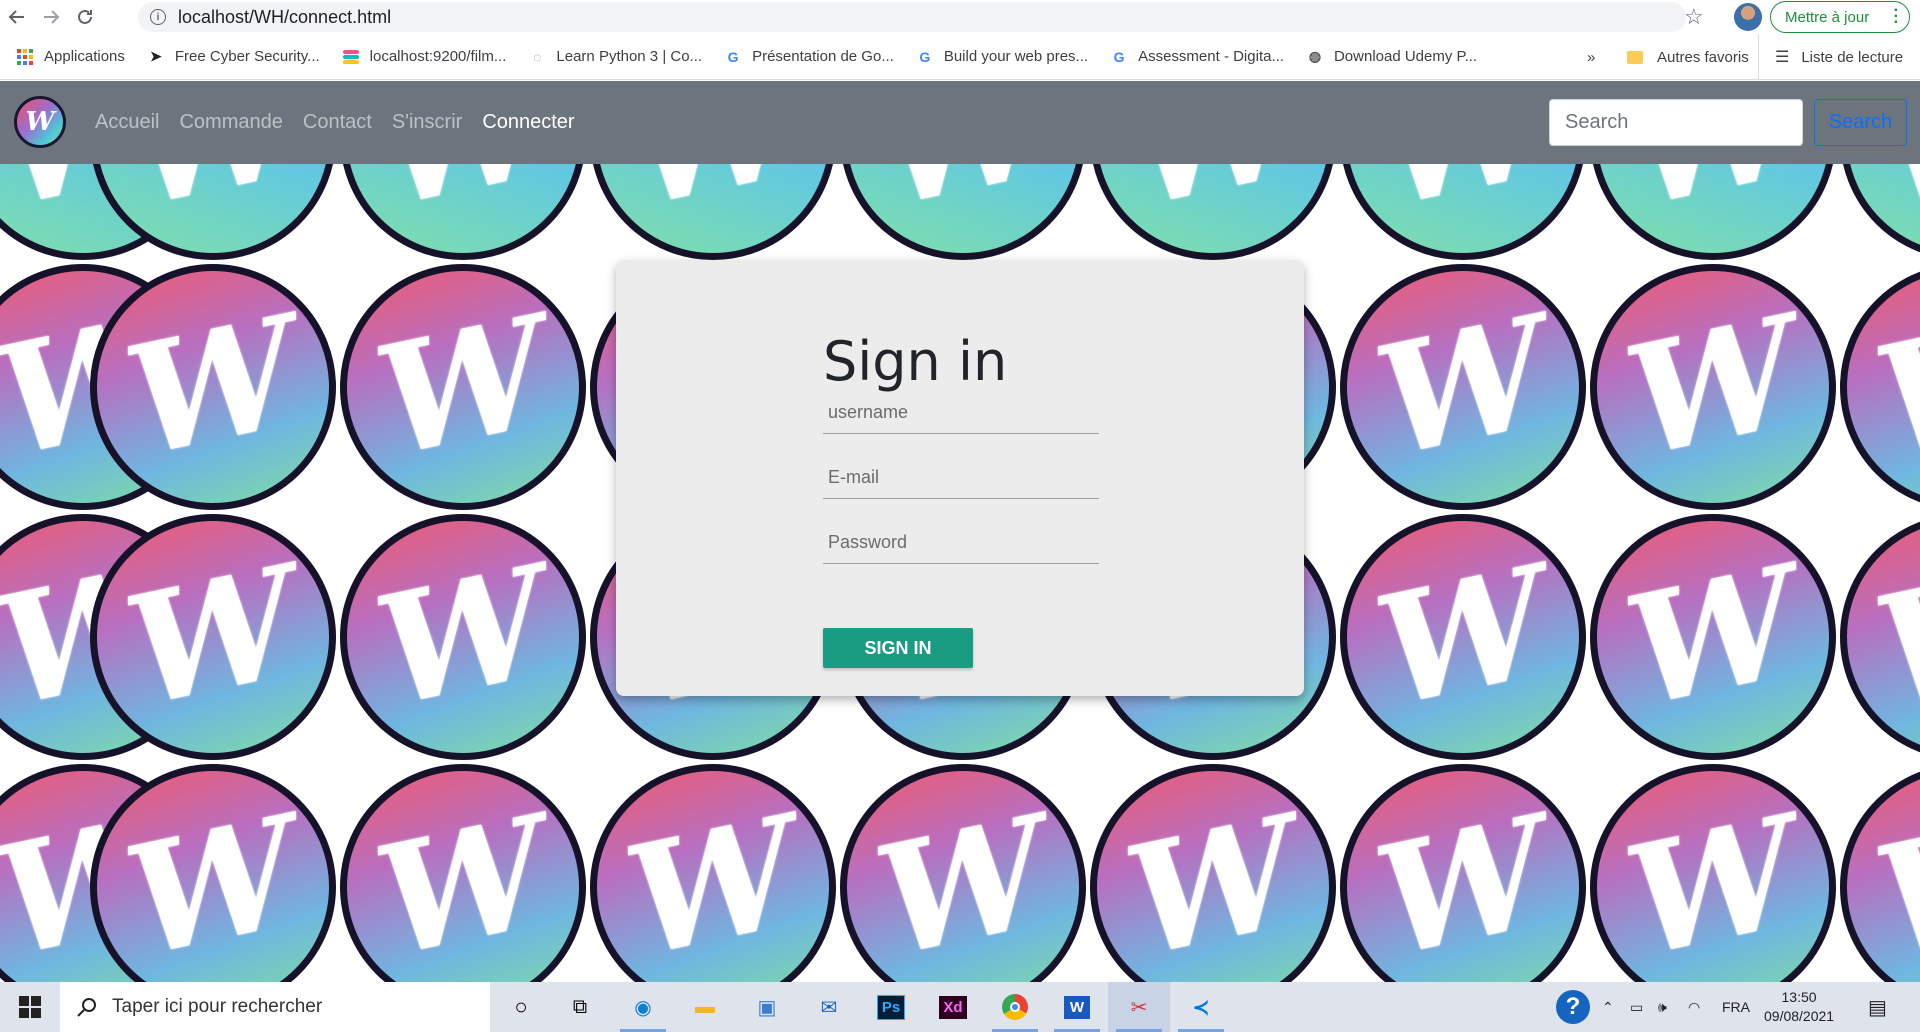 The width and height of the screenshot is (1920, 1032). I want to click on more-bookmarks-label: », so click(1591, 57).